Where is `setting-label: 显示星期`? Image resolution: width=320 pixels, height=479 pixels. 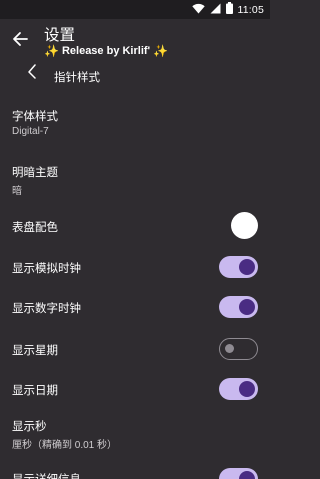 setting-label: 显示星期 is located at coordinates (35, 350).